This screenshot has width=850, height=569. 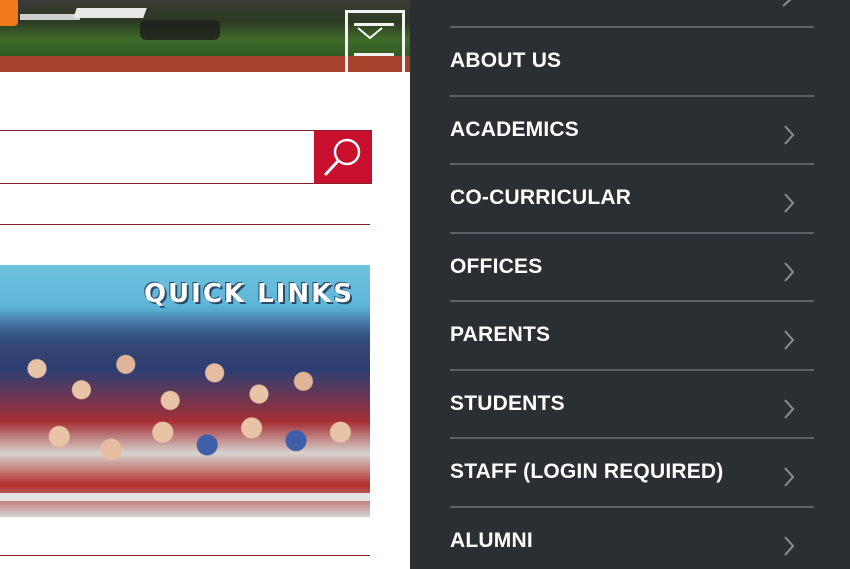 I want to click on nav-item-label: CO-CURRICULAR, so click(x=541, y=198).